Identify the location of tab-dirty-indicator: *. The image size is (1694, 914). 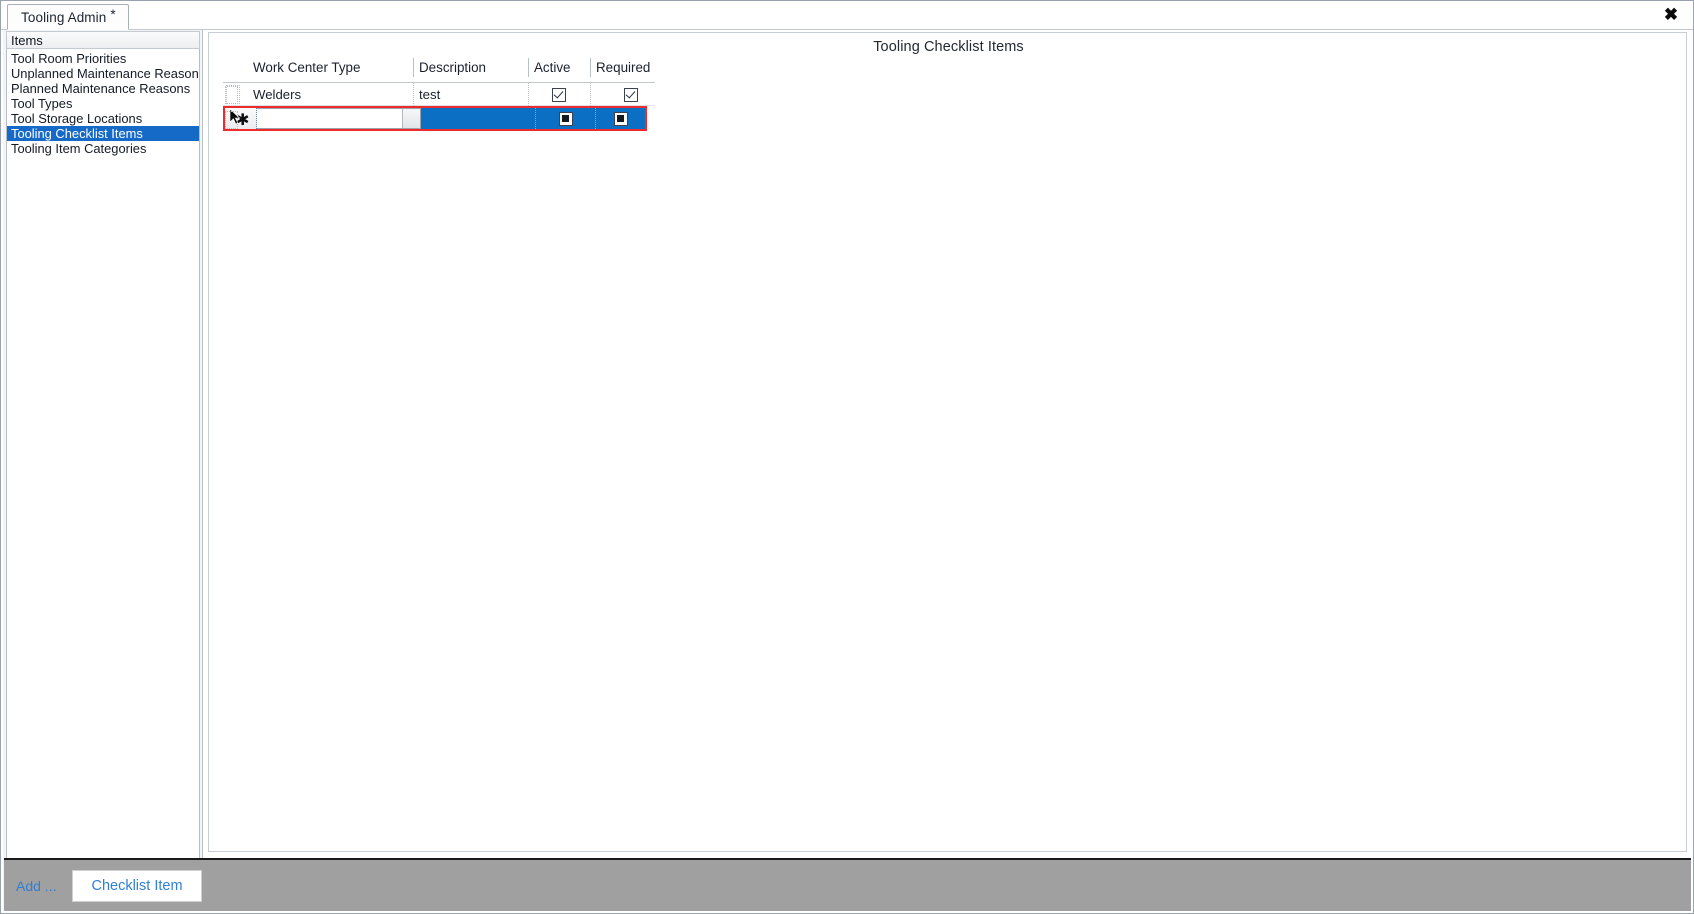
(113, 15).